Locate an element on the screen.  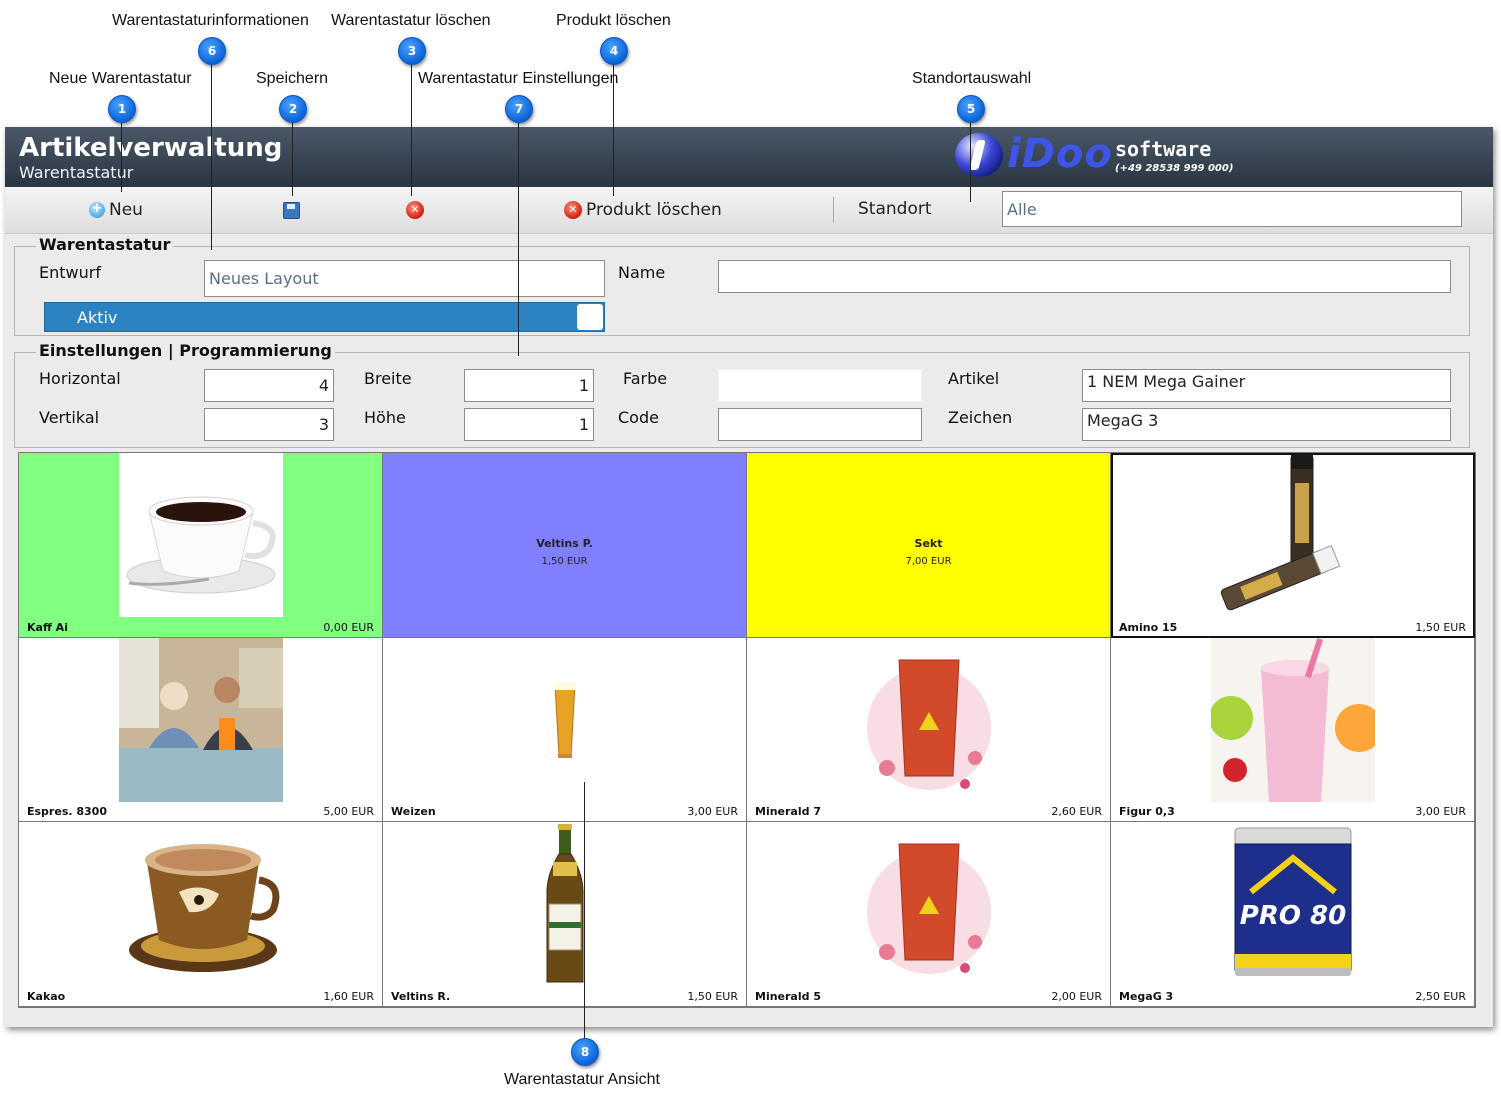
callout-label-7: Warentastatur Einstellungen is located at coordinates (518, 78).